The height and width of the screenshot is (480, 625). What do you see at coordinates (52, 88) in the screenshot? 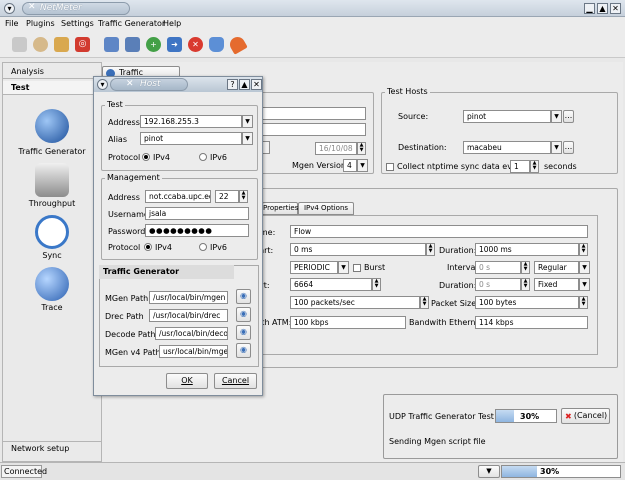
I see `sidebar-test: Test` at bounding box center [52, 88].